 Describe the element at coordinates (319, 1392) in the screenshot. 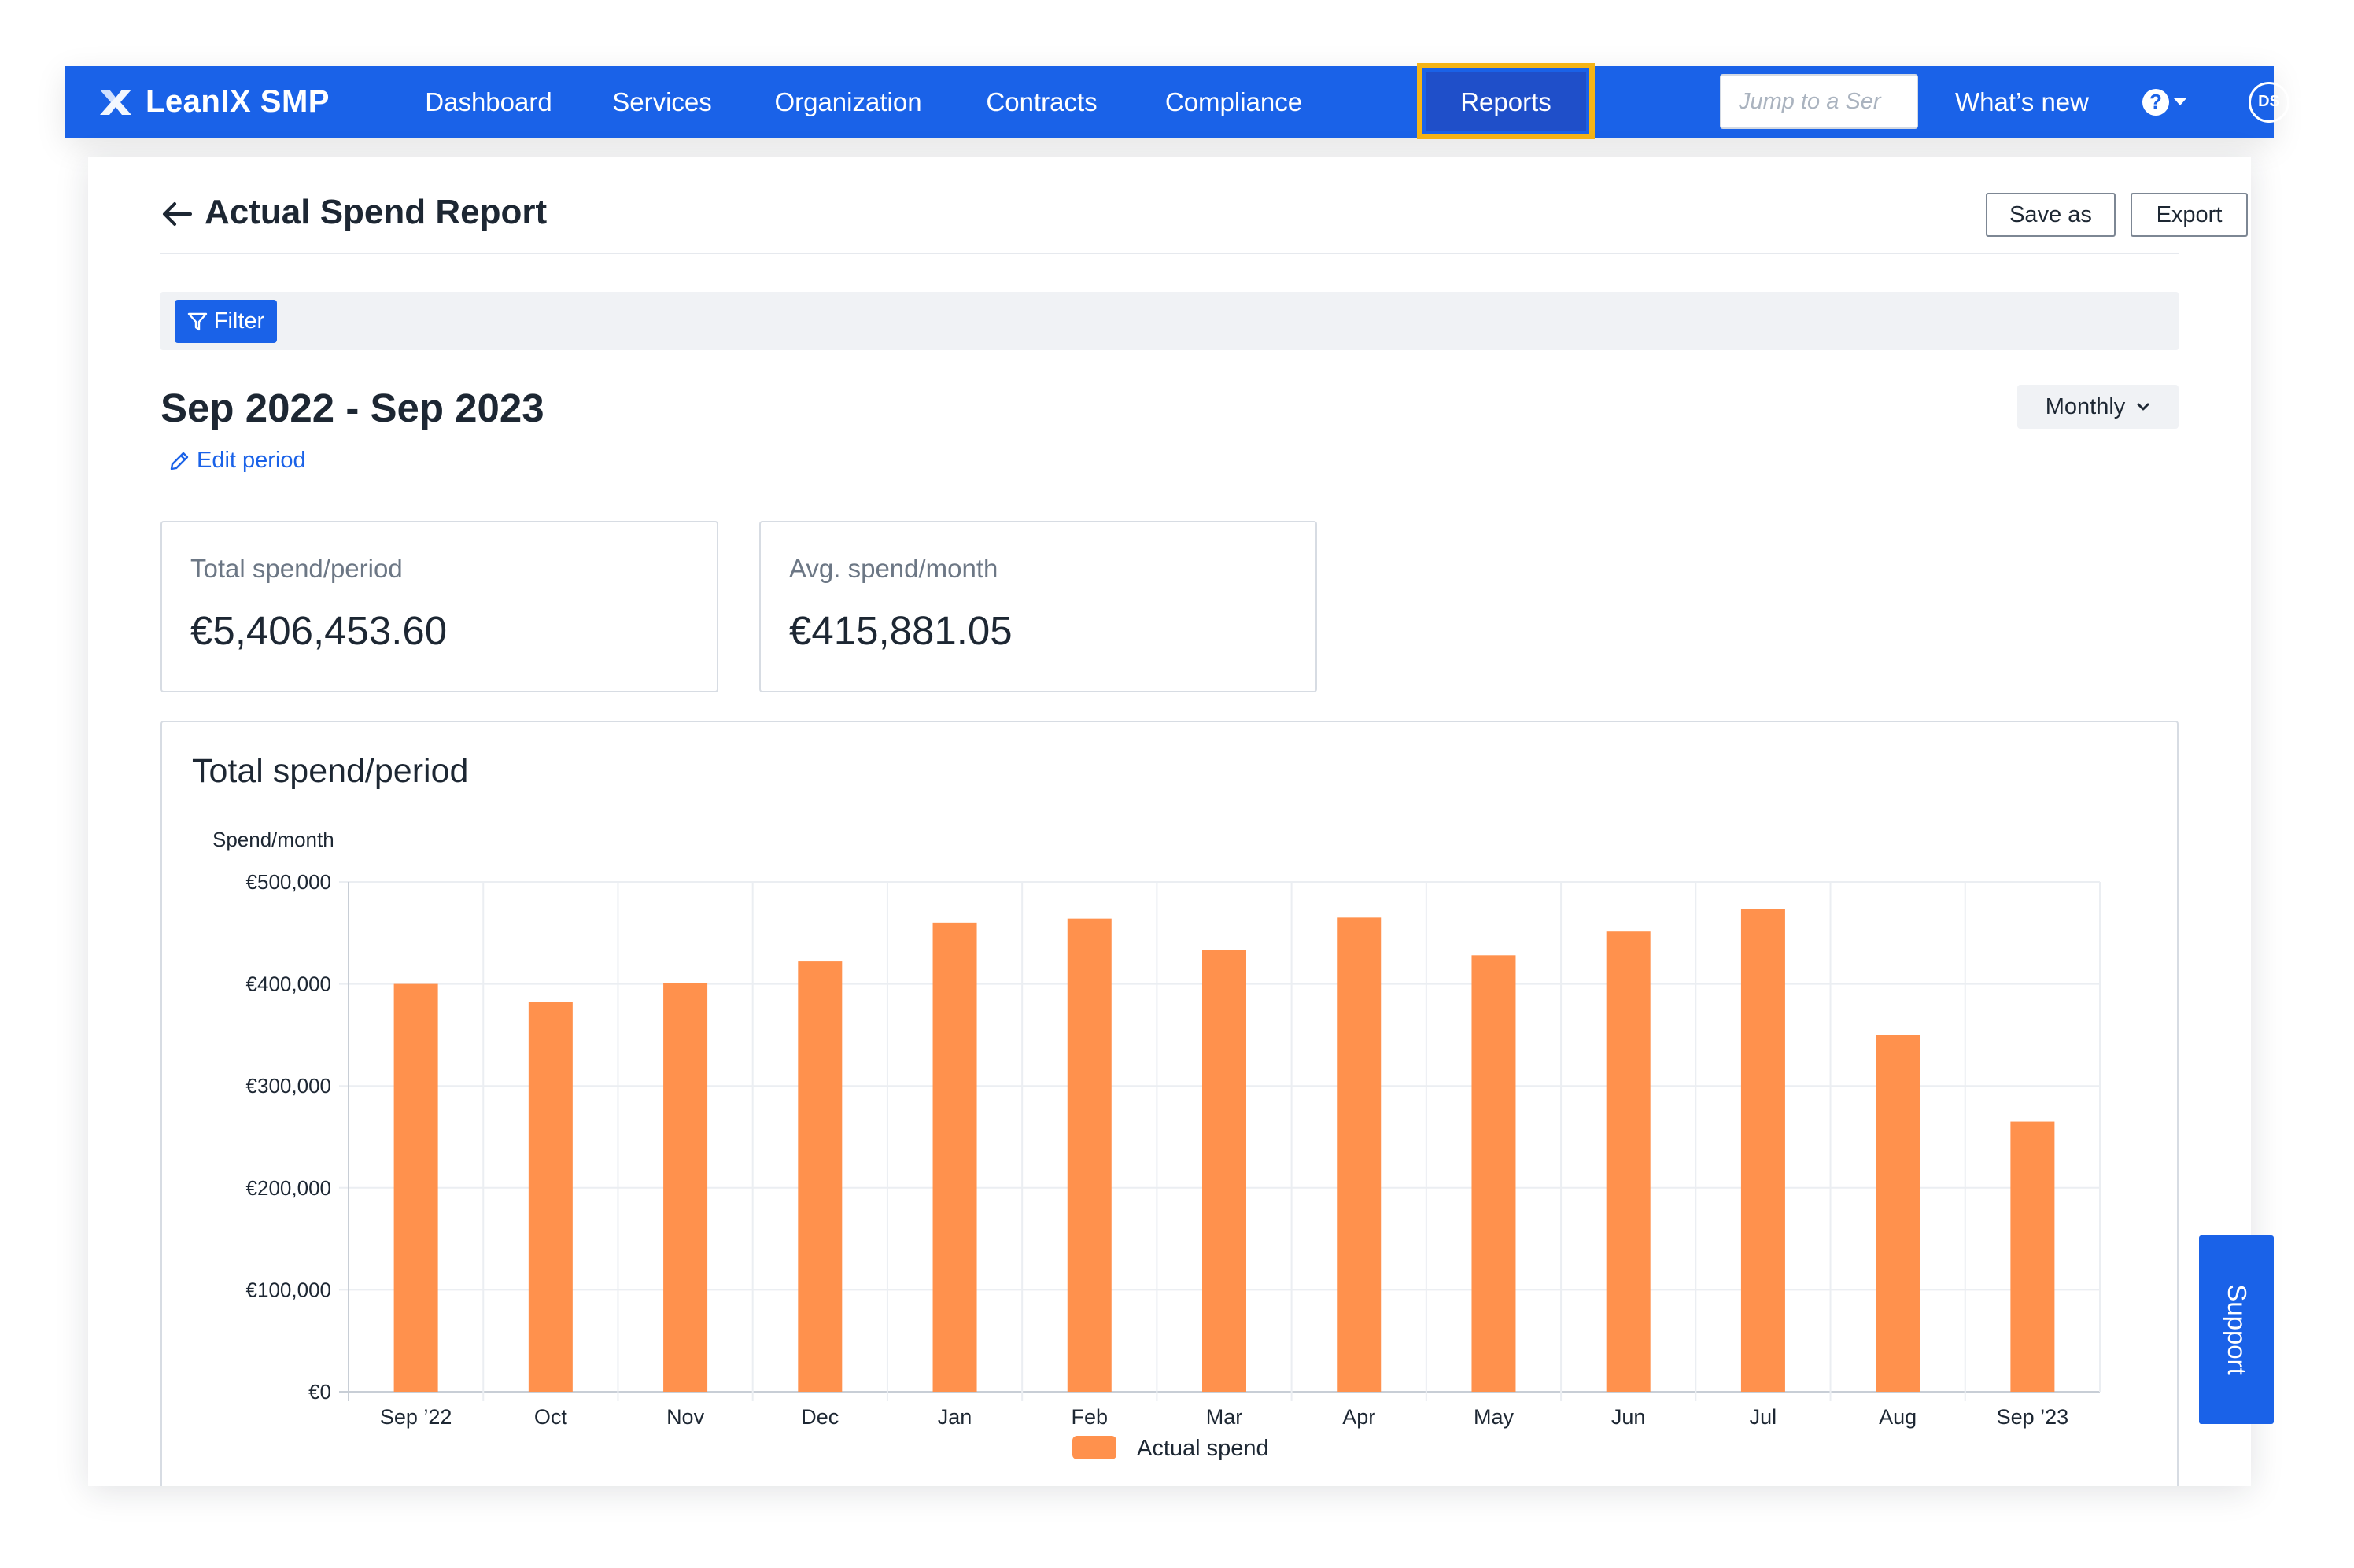

I see `y-tick-label: €0` at that location.